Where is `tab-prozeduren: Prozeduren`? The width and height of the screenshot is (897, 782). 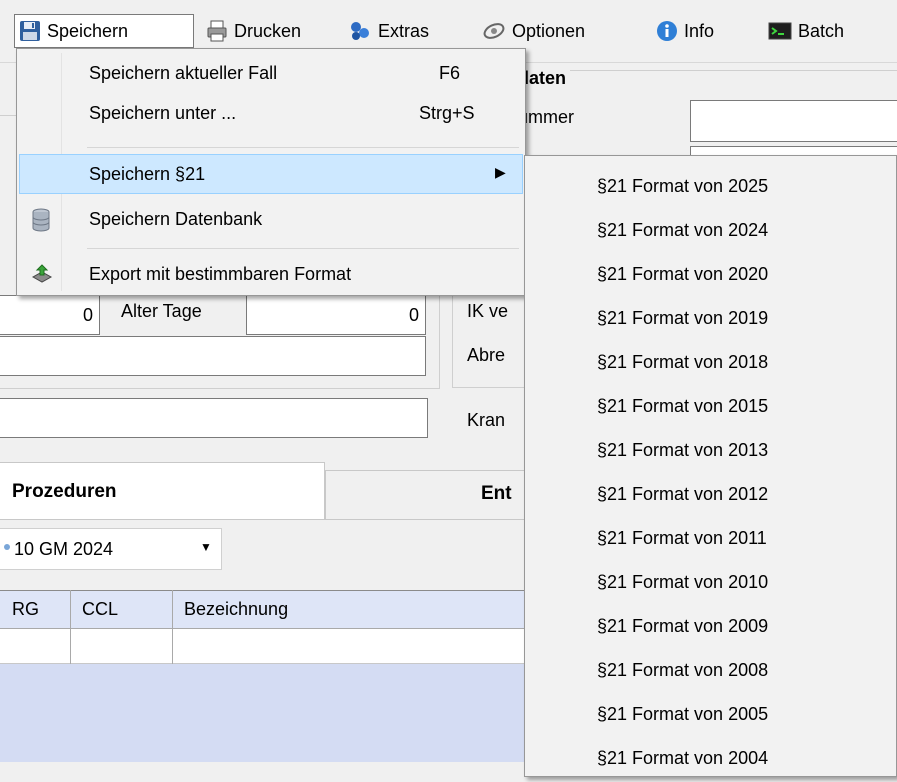 tab-prozeduren: Prozeduren is located at coordinates (162, 491).